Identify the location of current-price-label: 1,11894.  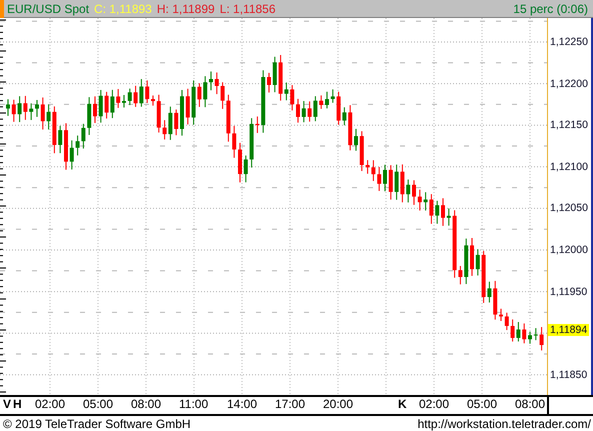
(569, 330).